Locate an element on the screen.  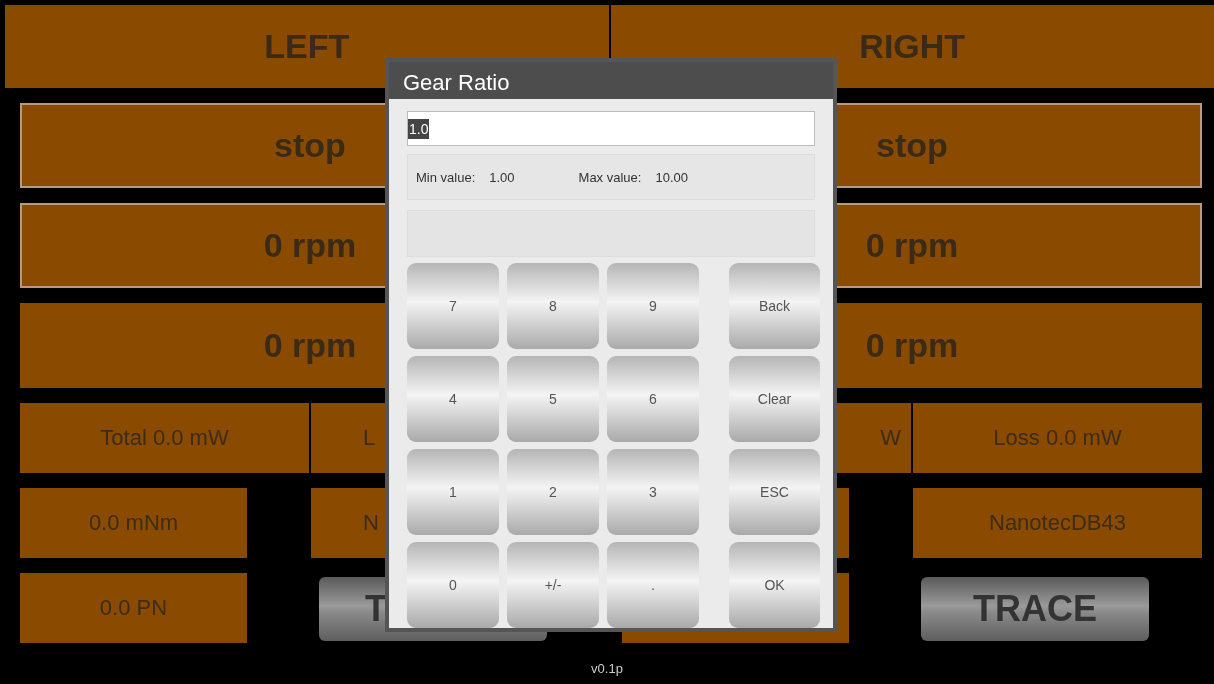
max-value: 10.00 is located at coordinates (671, 177).